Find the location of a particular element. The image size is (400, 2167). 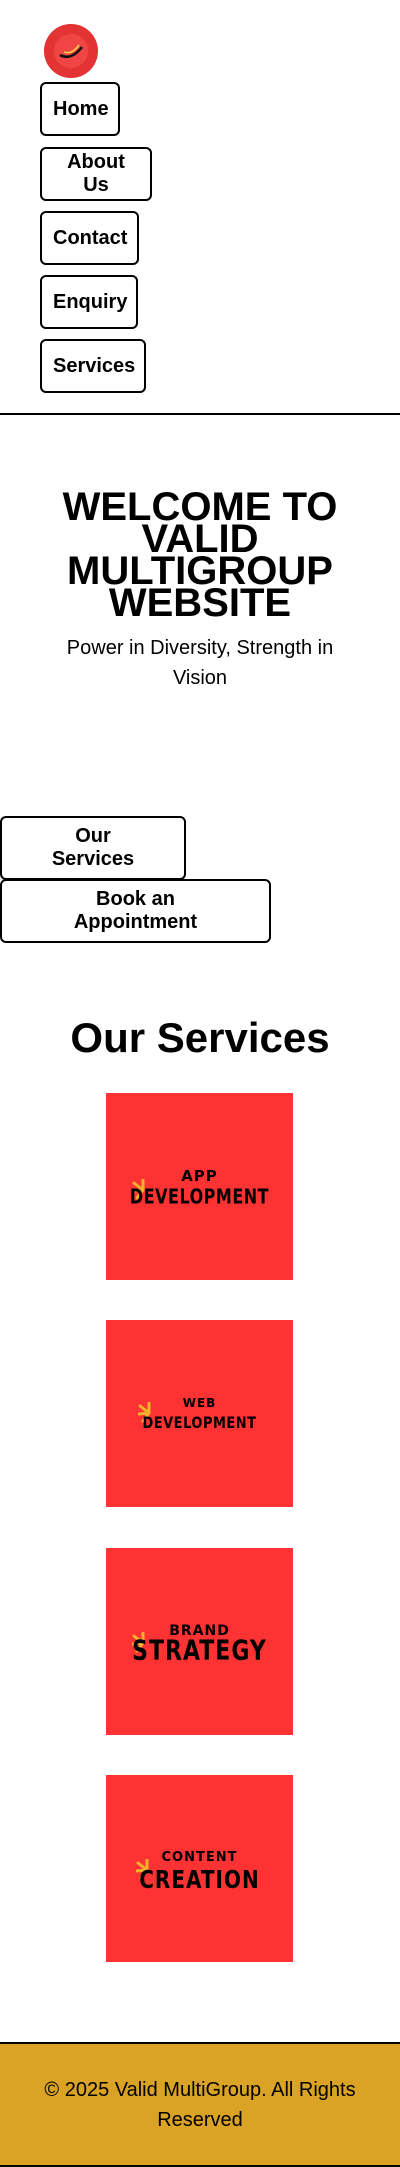

hero-title: WELCOME TO VALID MULTIGROUP WEBSITE is located at coordinates (200, 555).